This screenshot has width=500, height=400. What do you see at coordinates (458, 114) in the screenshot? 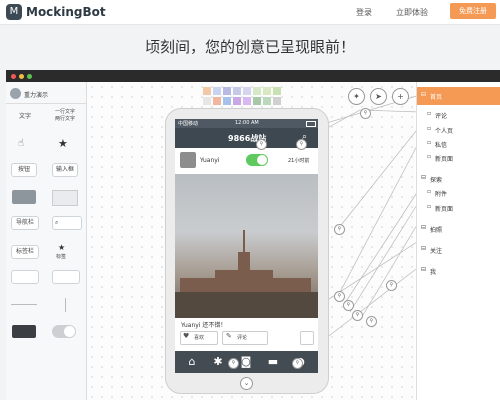
I see `page-item: ▫ 评论` at bounding box center [458, 114].